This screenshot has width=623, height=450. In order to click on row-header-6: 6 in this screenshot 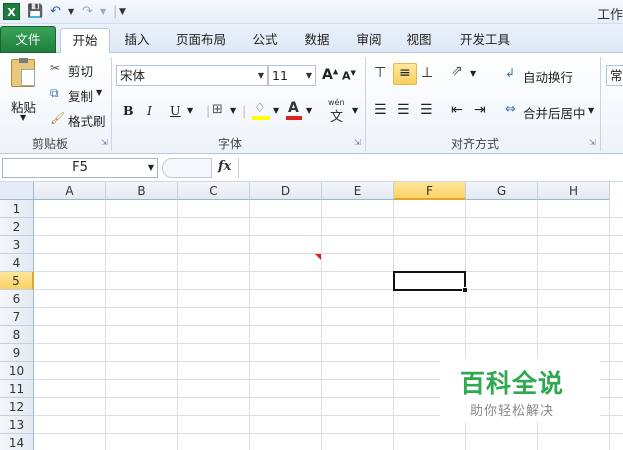, I will do `click(17, 299)`.